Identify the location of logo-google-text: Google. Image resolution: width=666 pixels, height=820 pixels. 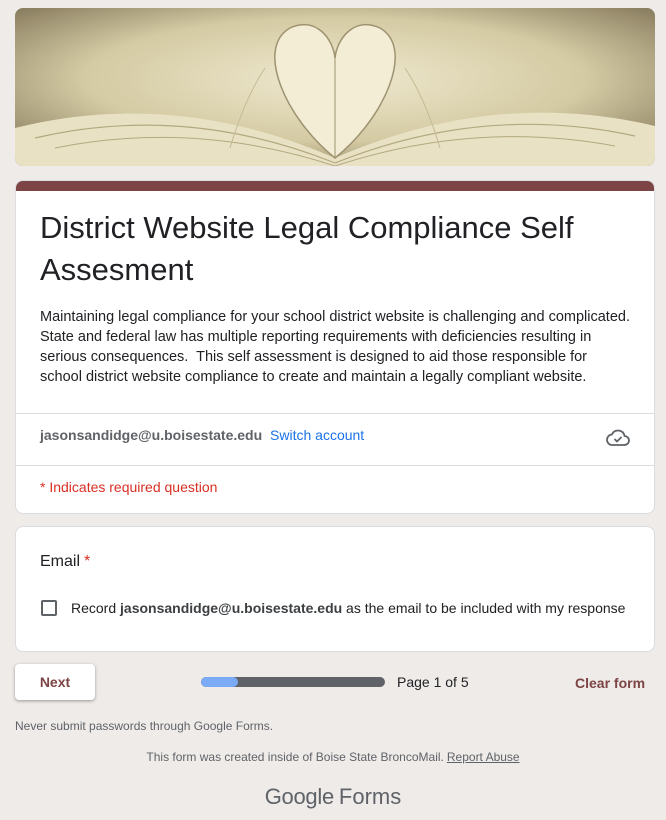
(299, 796).